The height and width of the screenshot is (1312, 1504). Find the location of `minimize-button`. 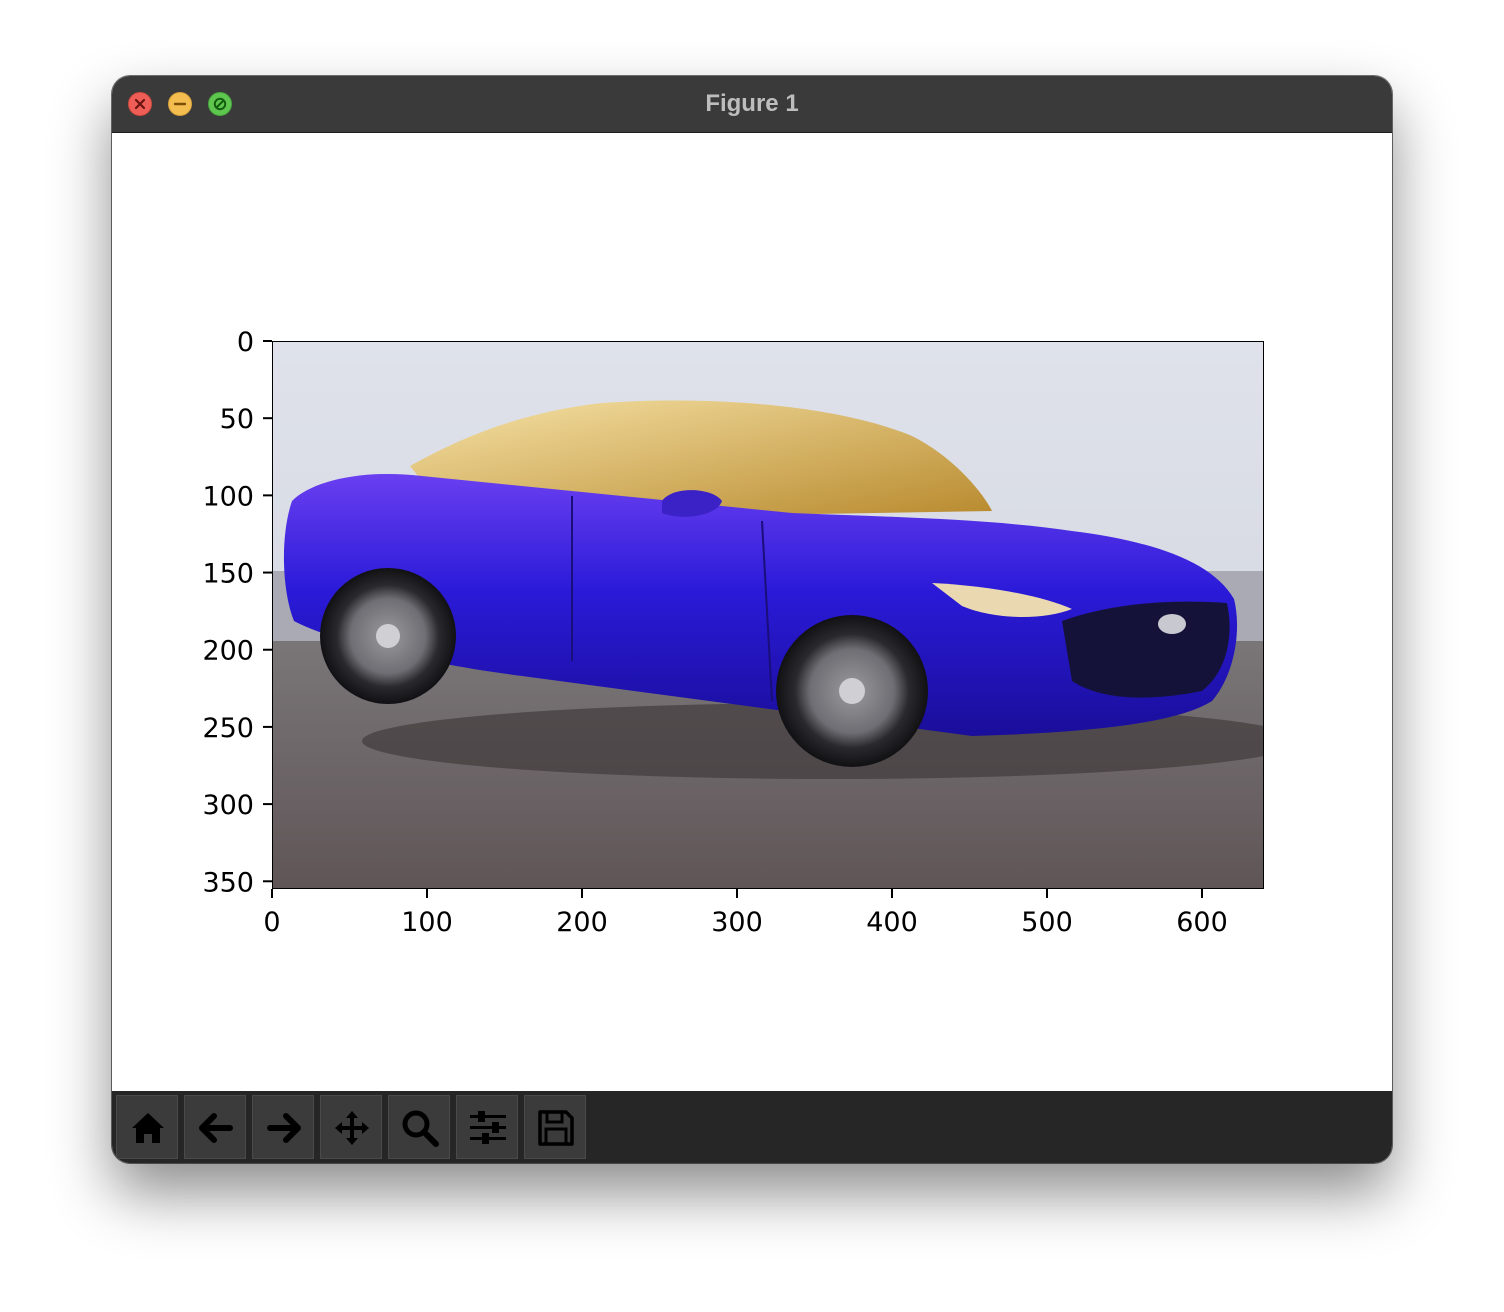

minimize-button is located at coordinates (180, 104).